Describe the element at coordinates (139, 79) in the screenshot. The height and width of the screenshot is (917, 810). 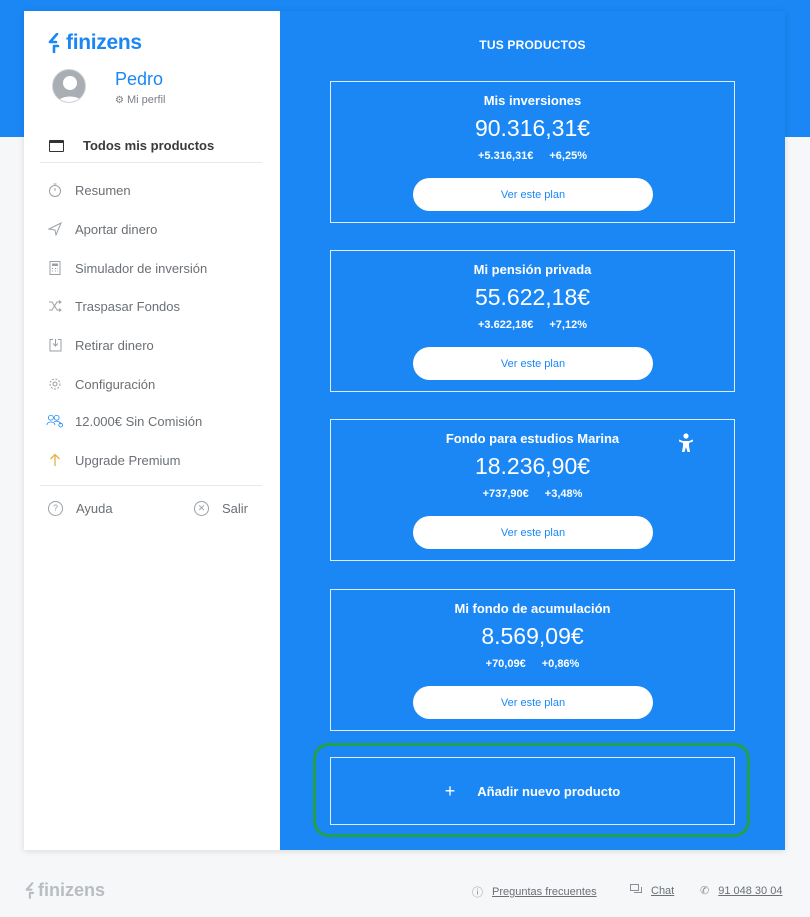
I see `profile-name: Pedro` at that location.